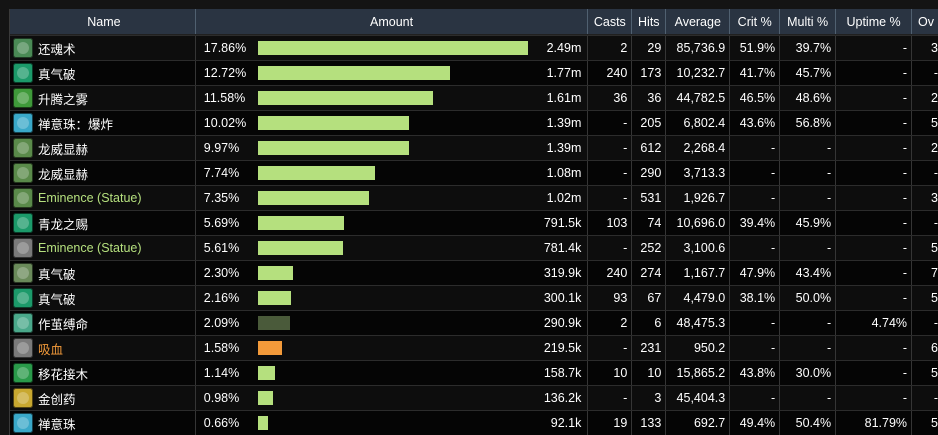 Image resolution: width=938 pixels, height=435 pixels. Describe the element at coordinates (23, 98) in the screenshot. I see `uplift-mist-icon` at that location.